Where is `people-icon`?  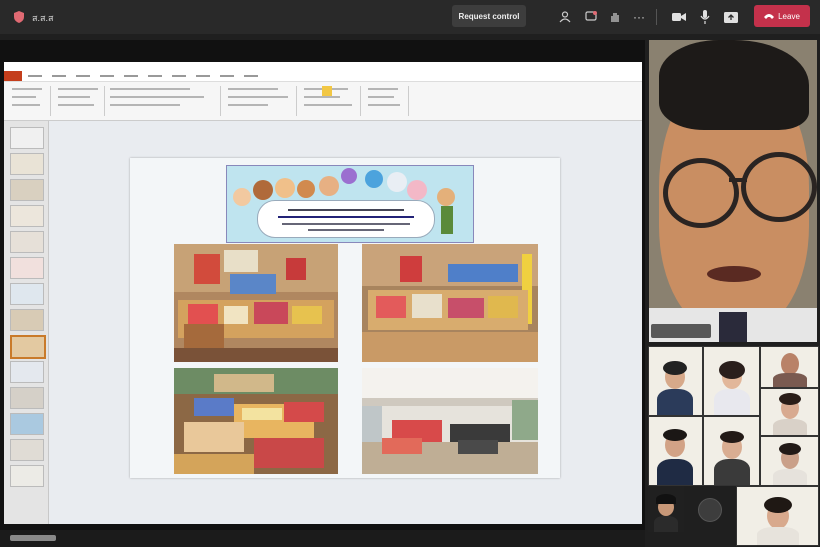 people-icon is located at coordinates (565, 17).